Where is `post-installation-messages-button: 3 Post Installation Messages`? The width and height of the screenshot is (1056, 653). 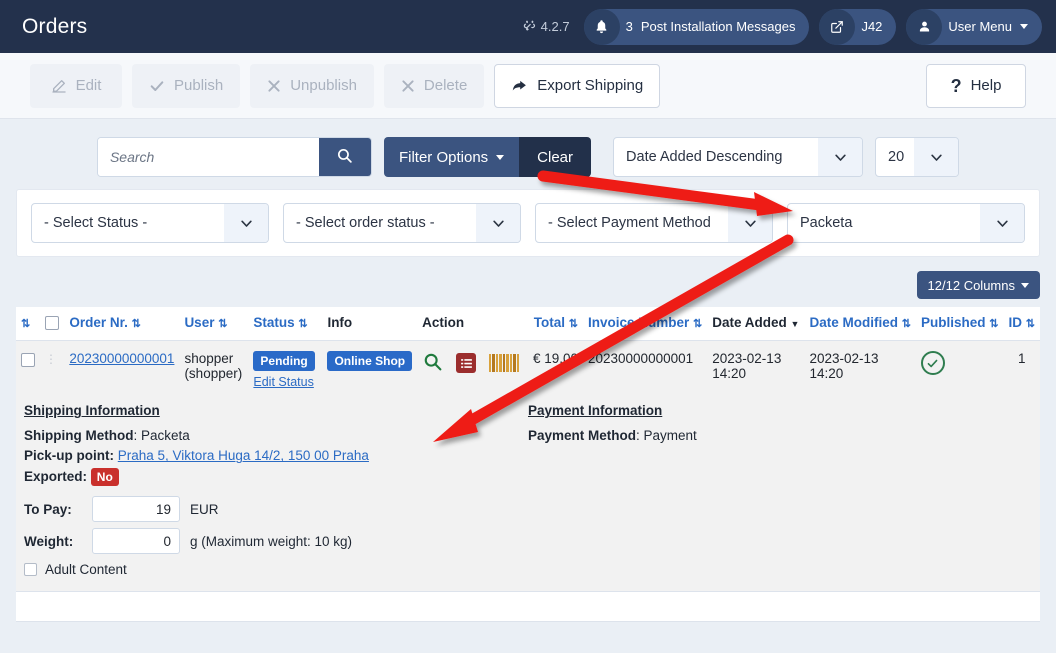 post-installation-messages-button: 3 Post Installation Messages is located at coordinates (696, 26).